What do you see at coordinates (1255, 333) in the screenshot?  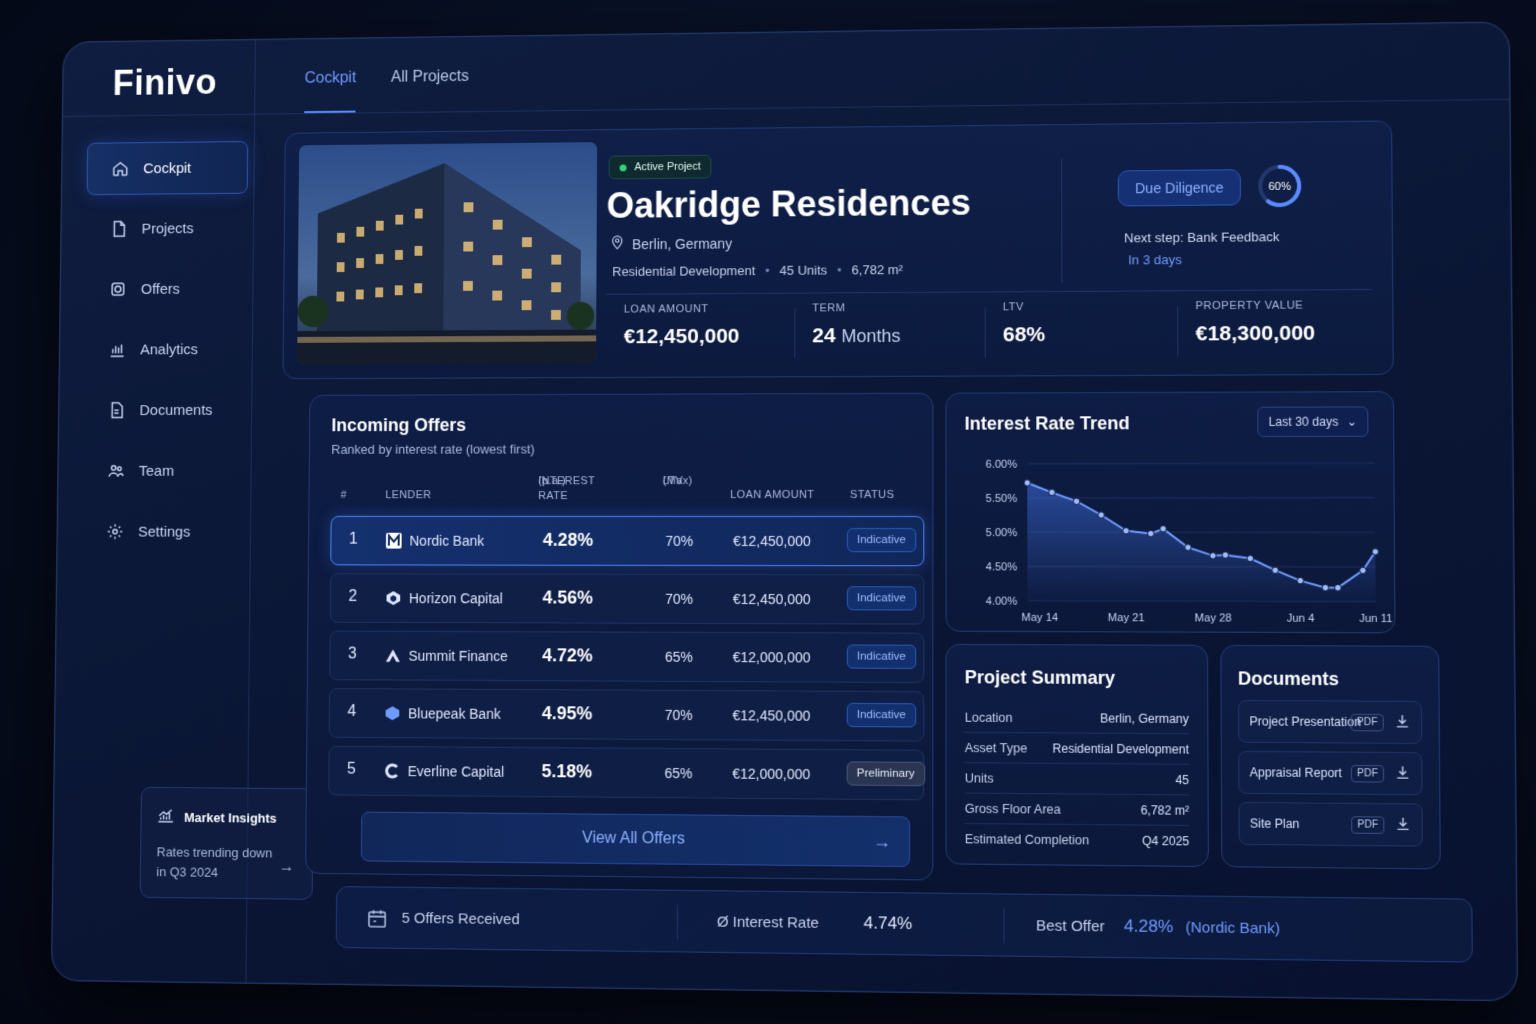 I see `stat-number: €18,300,000` at bounding box center [1255, 333].